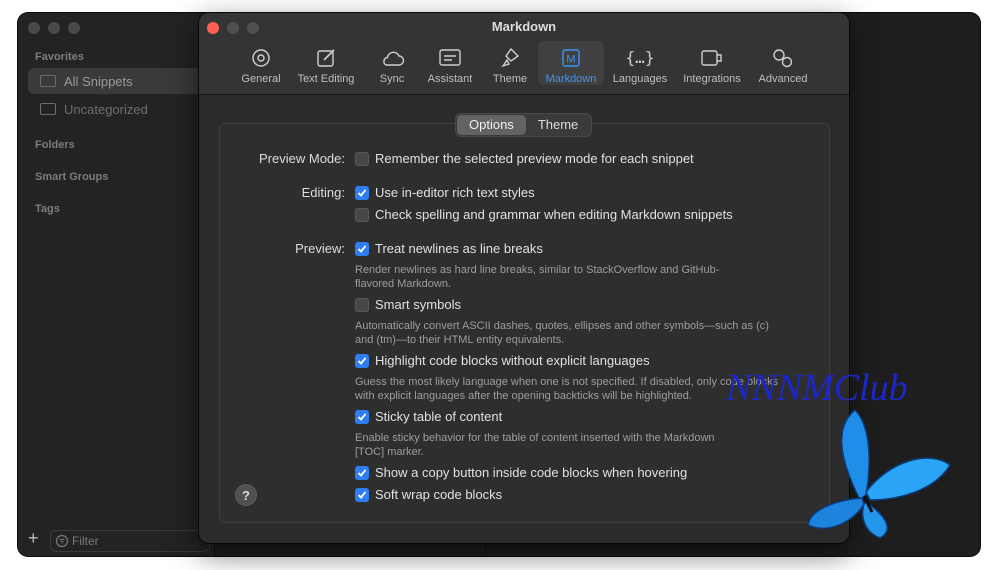 The image size is (996, 570). I want to click on smart-symbols-checkbox: Smart symbols, so click(408, 304).